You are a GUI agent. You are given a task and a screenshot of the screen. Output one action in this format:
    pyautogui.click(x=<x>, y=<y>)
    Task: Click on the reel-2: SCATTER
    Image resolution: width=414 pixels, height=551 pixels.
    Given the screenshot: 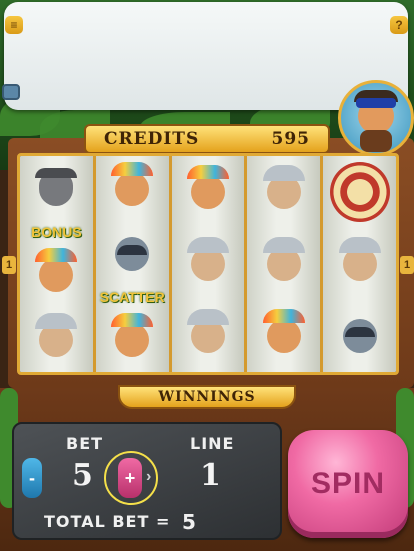 What is the action you would take?
    pyautogui.click(x=133, y=264)
    